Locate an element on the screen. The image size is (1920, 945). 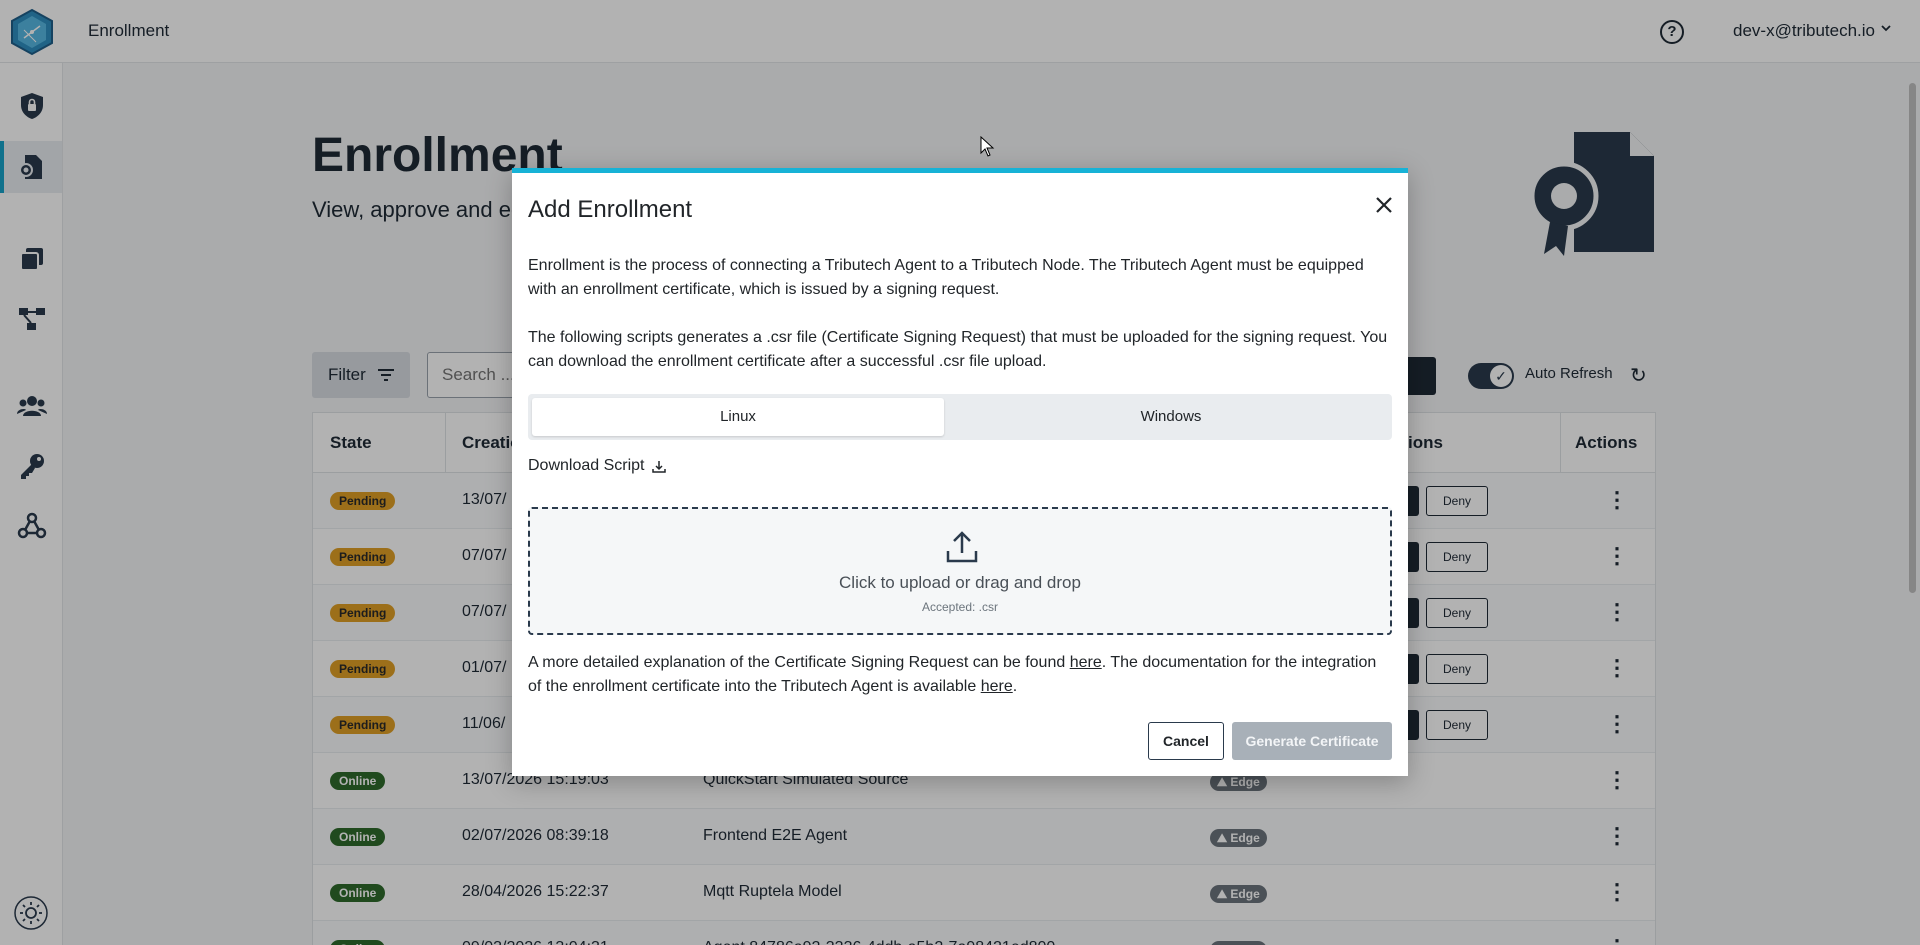
os-tabs: Linux Windows is located at coordinates (960, 417).